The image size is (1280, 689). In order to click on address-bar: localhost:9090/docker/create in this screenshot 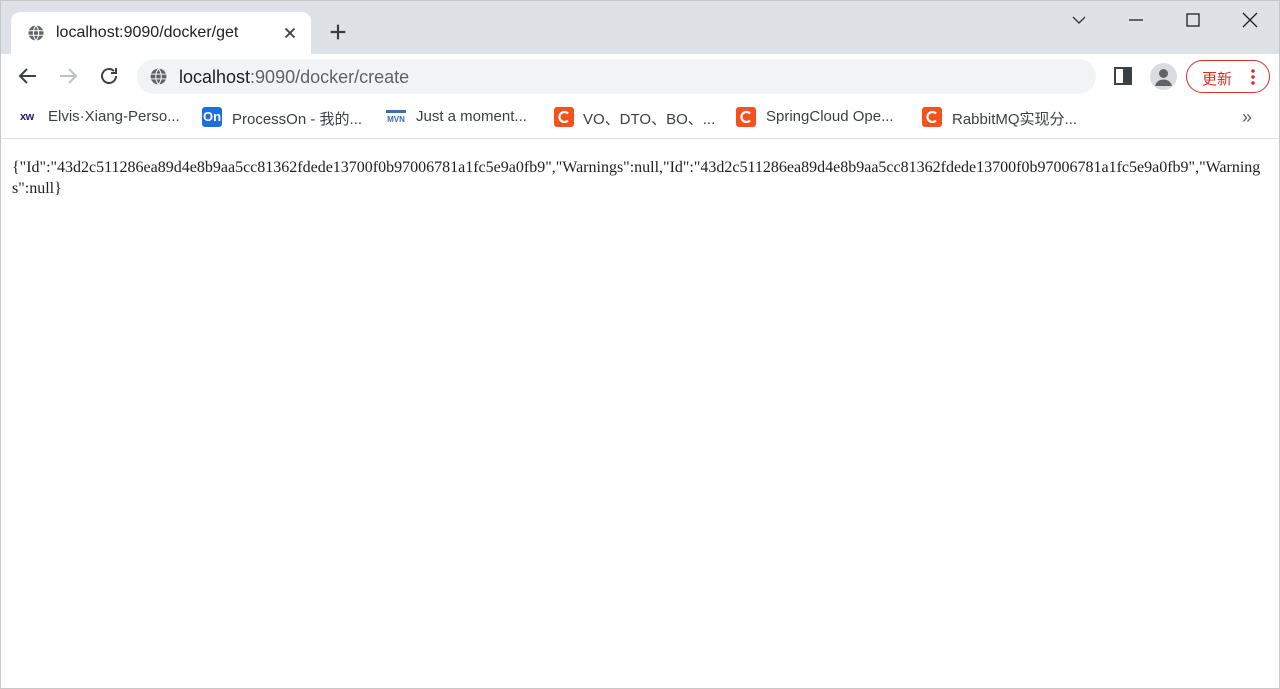, I will do `click(616, 76)`.